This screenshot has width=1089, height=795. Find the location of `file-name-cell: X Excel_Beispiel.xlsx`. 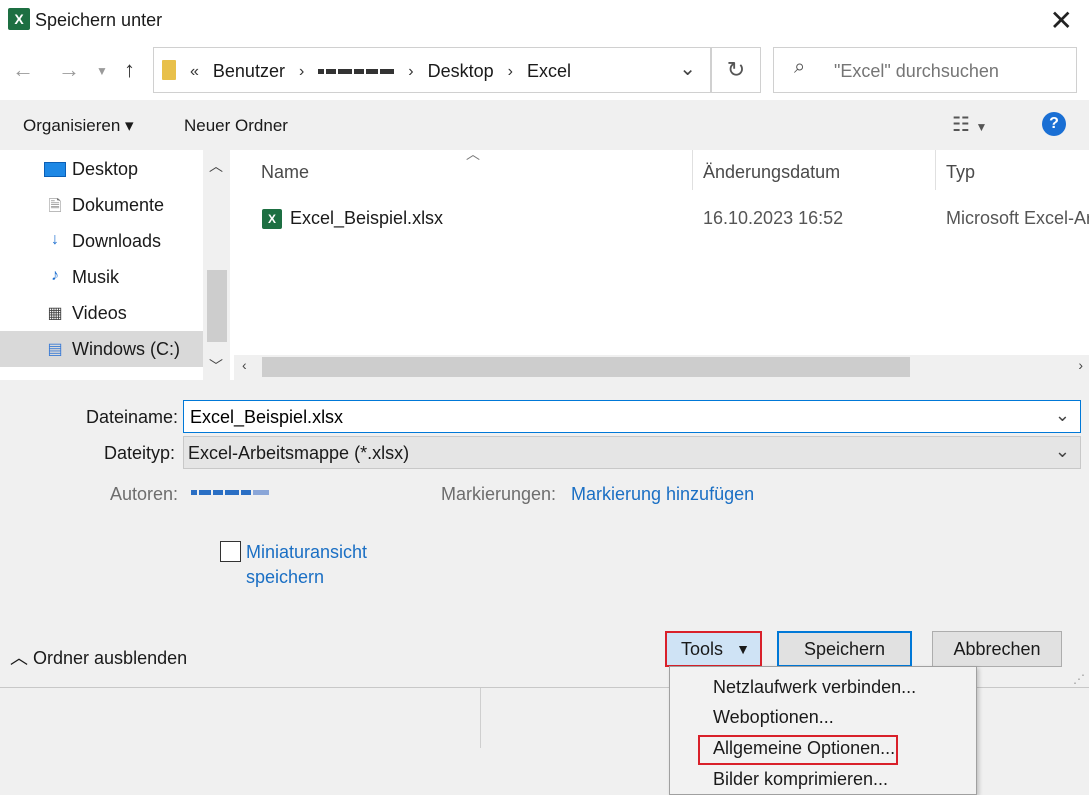

file-name-cell: X Excel_Beispiel.xlsx is located at coordinates (353, 219).